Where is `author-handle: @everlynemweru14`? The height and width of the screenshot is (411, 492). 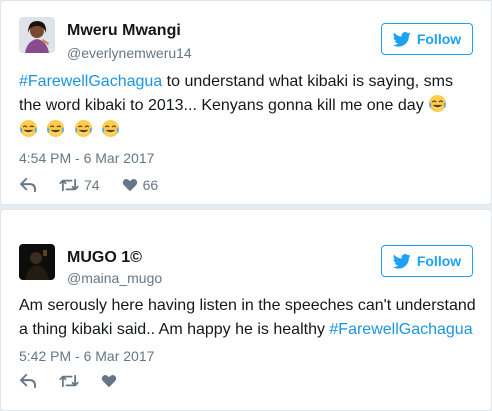
author-handle: @everlynemweru14 is located at coordinates (129, 53).